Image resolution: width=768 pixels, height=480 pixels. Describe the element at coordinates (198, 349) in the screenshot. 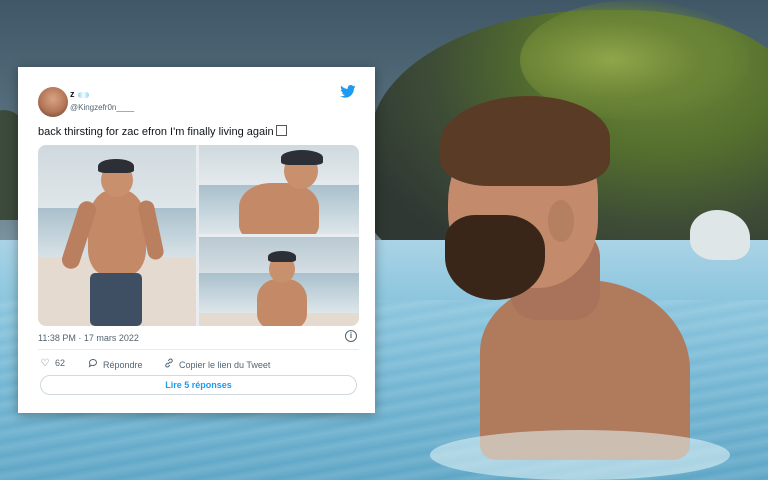

I see `divider` at that location.